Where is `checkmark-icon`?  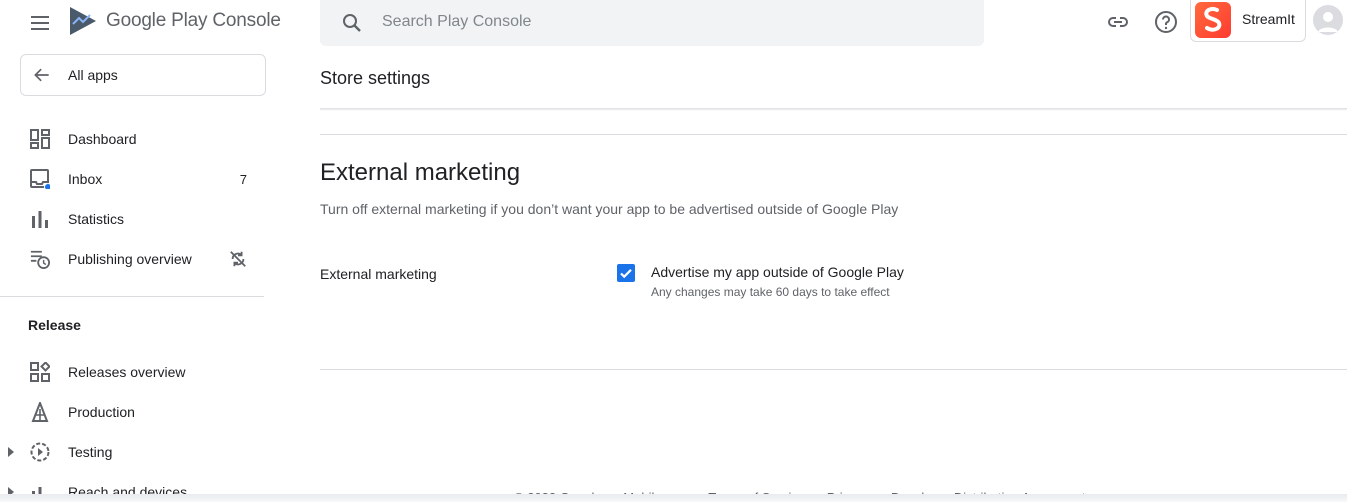 checkmark-icon is located at coordinates (626, 274).